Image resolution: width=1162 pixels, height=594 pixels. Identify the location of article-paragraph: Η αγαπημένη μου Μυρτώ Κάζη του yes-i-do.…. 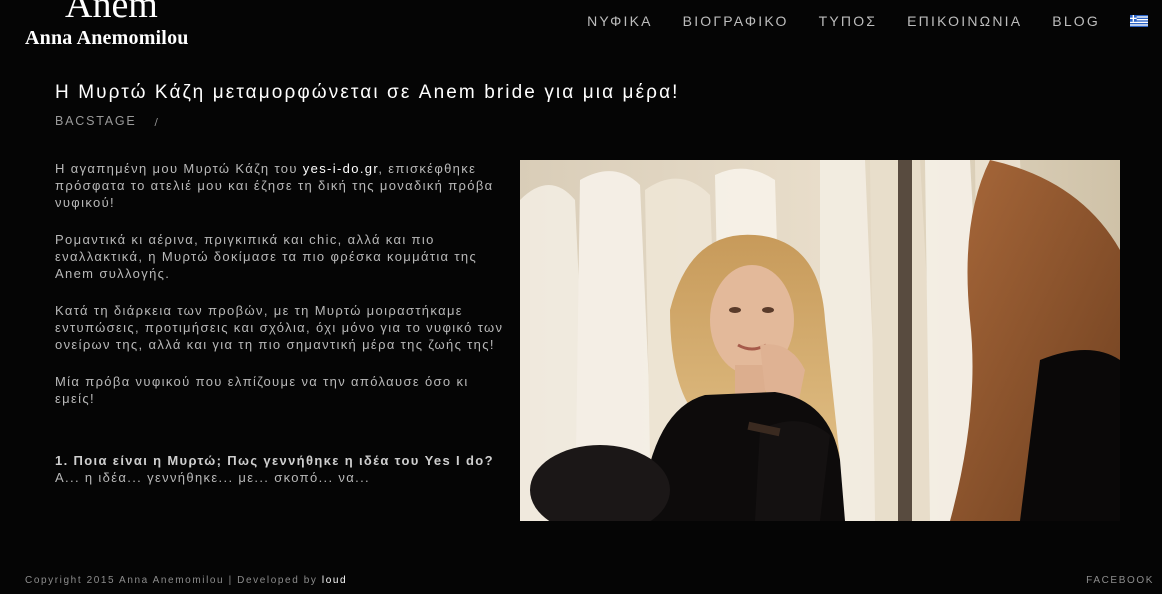
(280, 185).